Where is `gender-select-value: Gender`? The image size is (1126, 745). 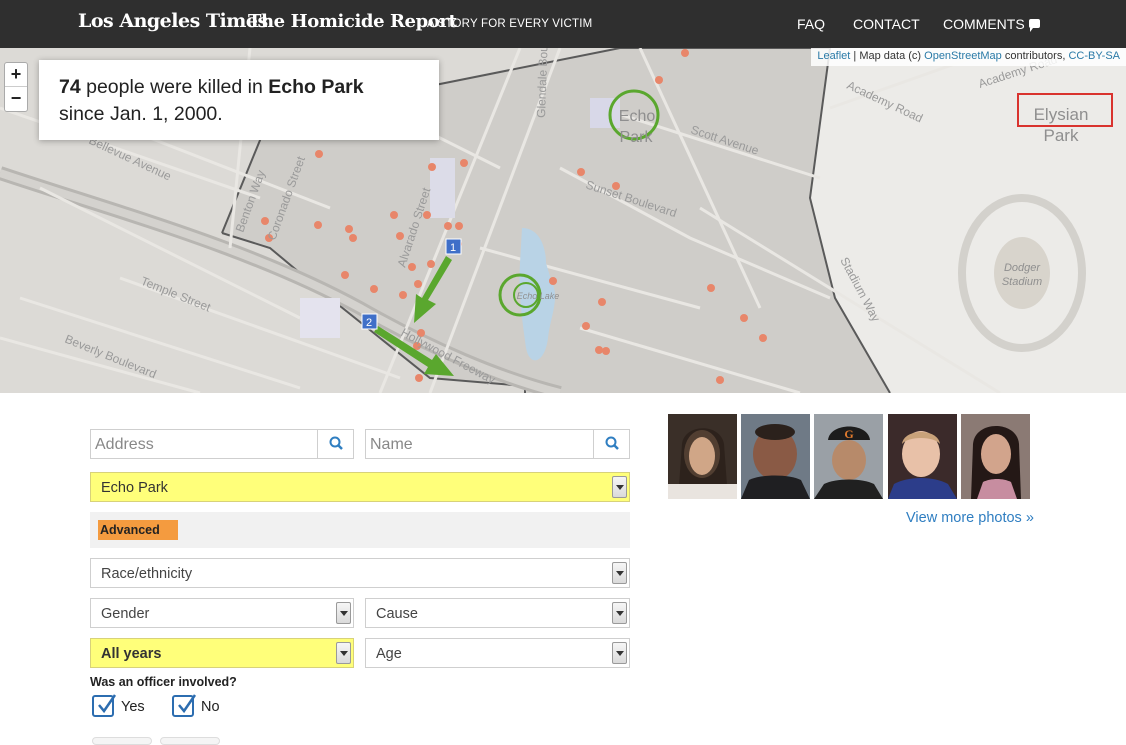 gender-select-value: Gender is located at coordinates (125, 614).